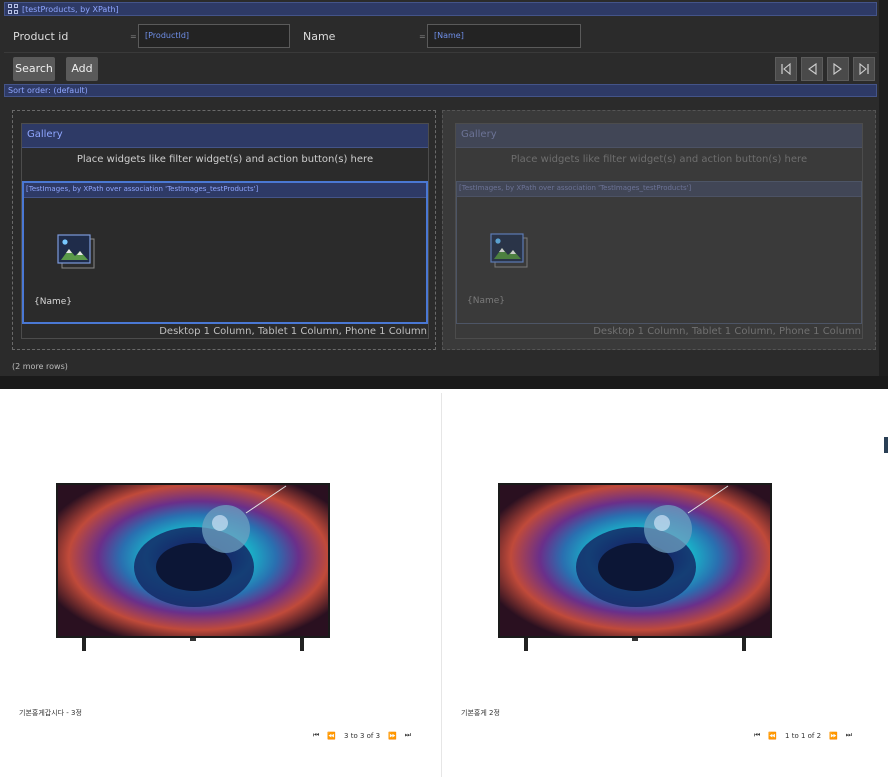 The image size is (888, 777). I want to click on card-pager: ⏮ ⏪ 3 to 3 of 3 ⏩ ⏭, so click(362, 735).